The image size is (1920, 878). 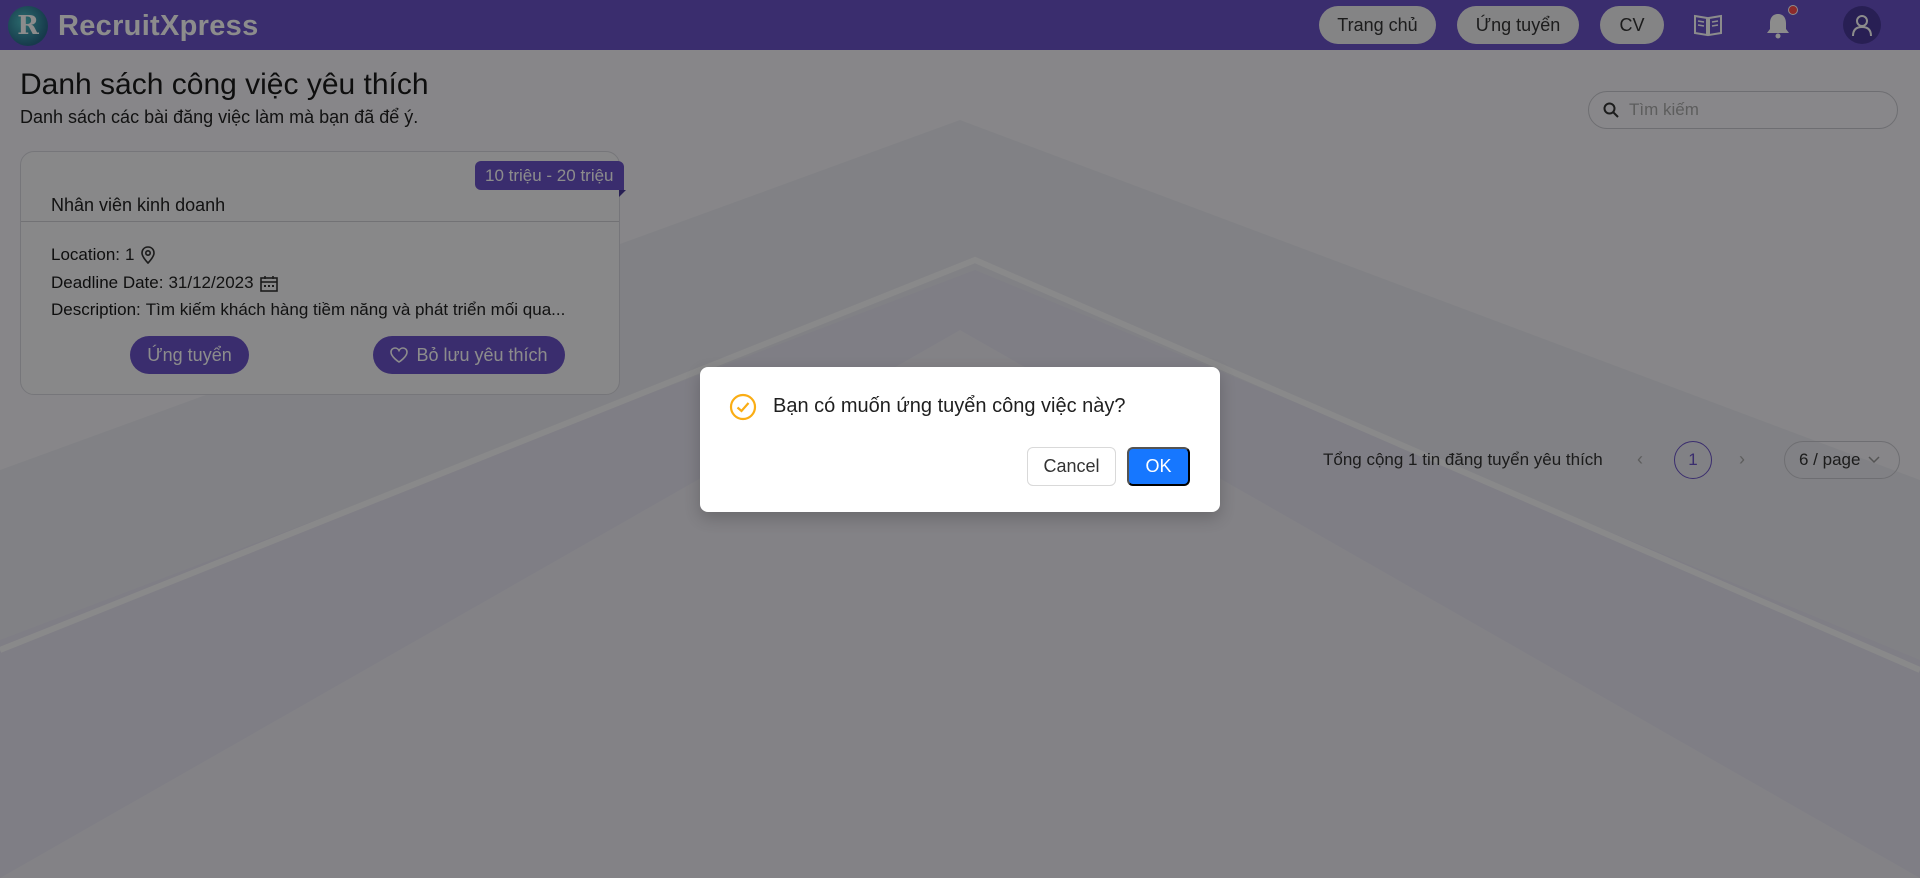 I want to click on dialog-title: Bạn có muốn ứng tuyển công việc này?, so click(x=949, y=406).